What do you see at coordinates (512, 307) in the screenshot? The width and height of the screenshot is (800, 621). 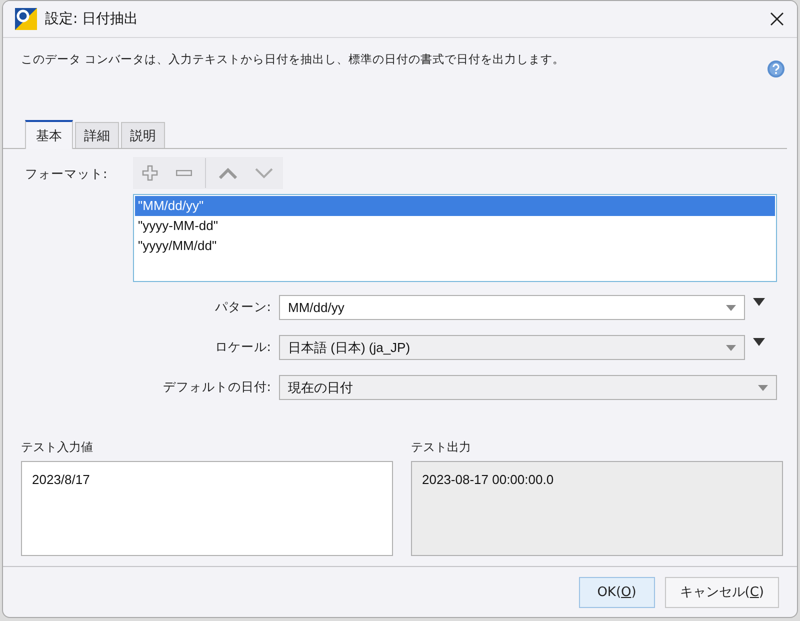 I see `combo-box: MM/dd/yy` at bounding box center [512, 307].